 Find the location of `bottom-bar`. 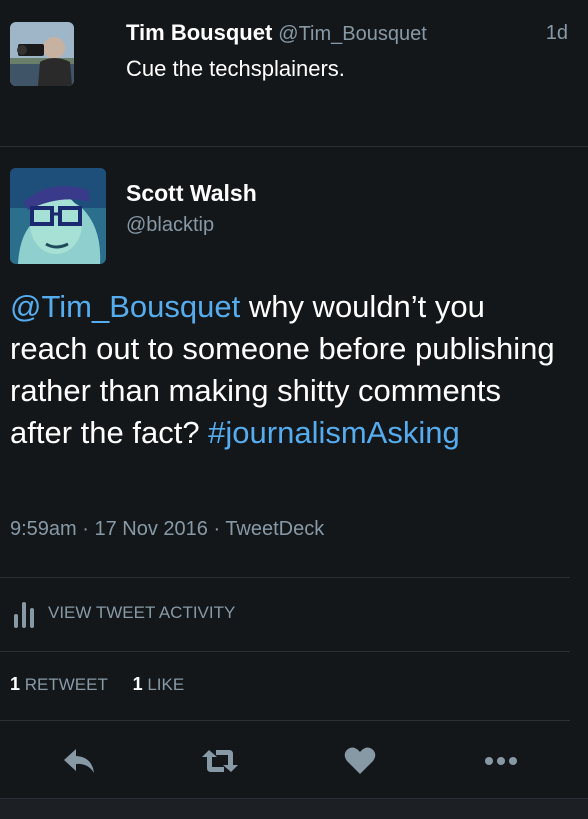

bottom-bar is located at coordinates (294, 808).